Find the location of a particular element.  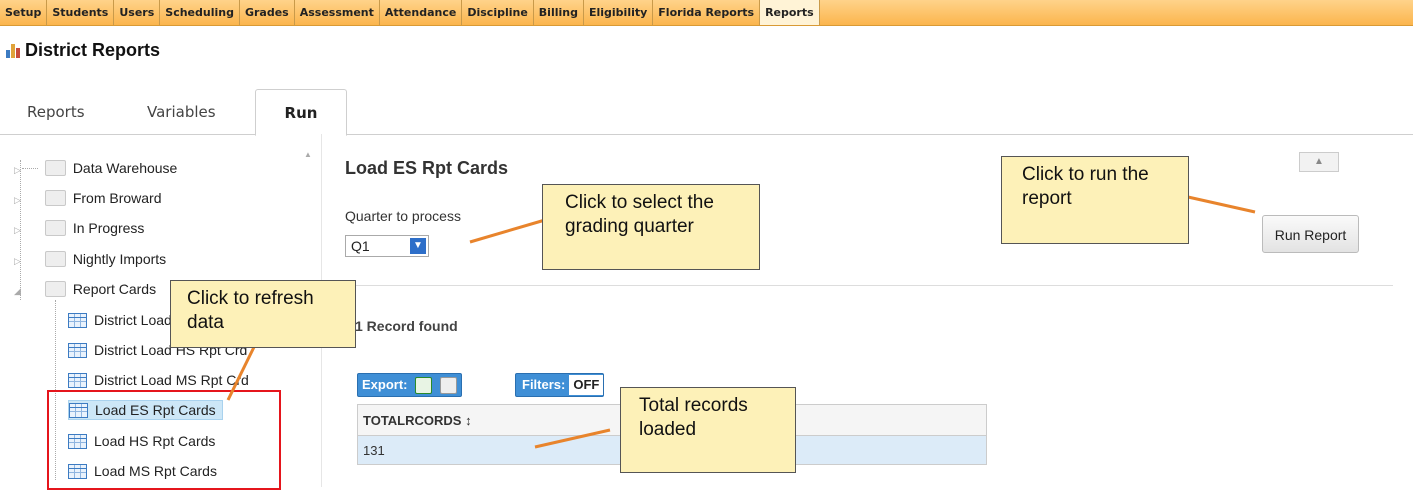

tab-reports: Reports is located at coordinates (56, 111).